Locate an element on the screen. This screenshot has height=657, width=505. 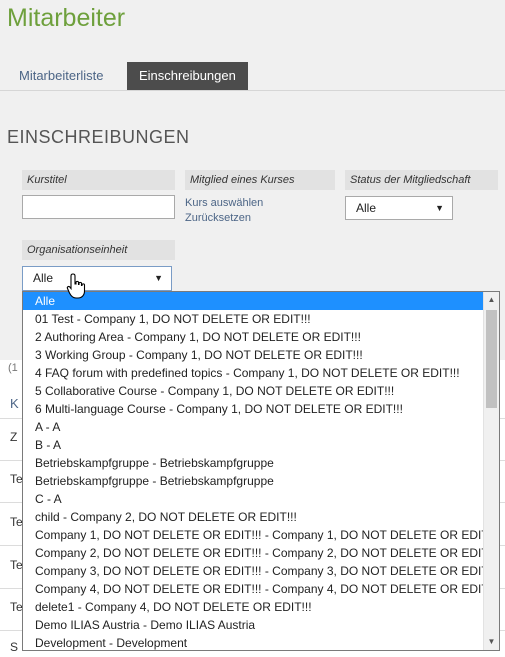
dropdown-option: Development - Development is located at coordinates (253, 642).